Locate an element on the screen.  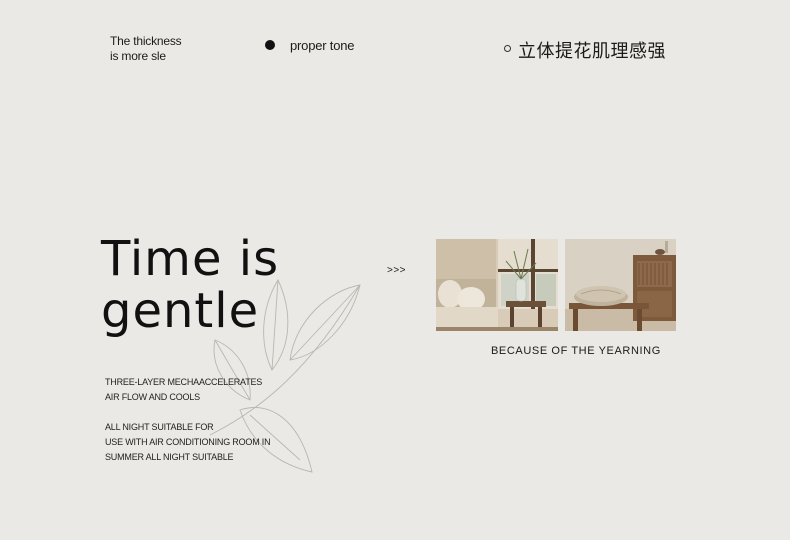
chinese-feature-label: 立体提花肌理感强 is located at coordinates (592, 51).